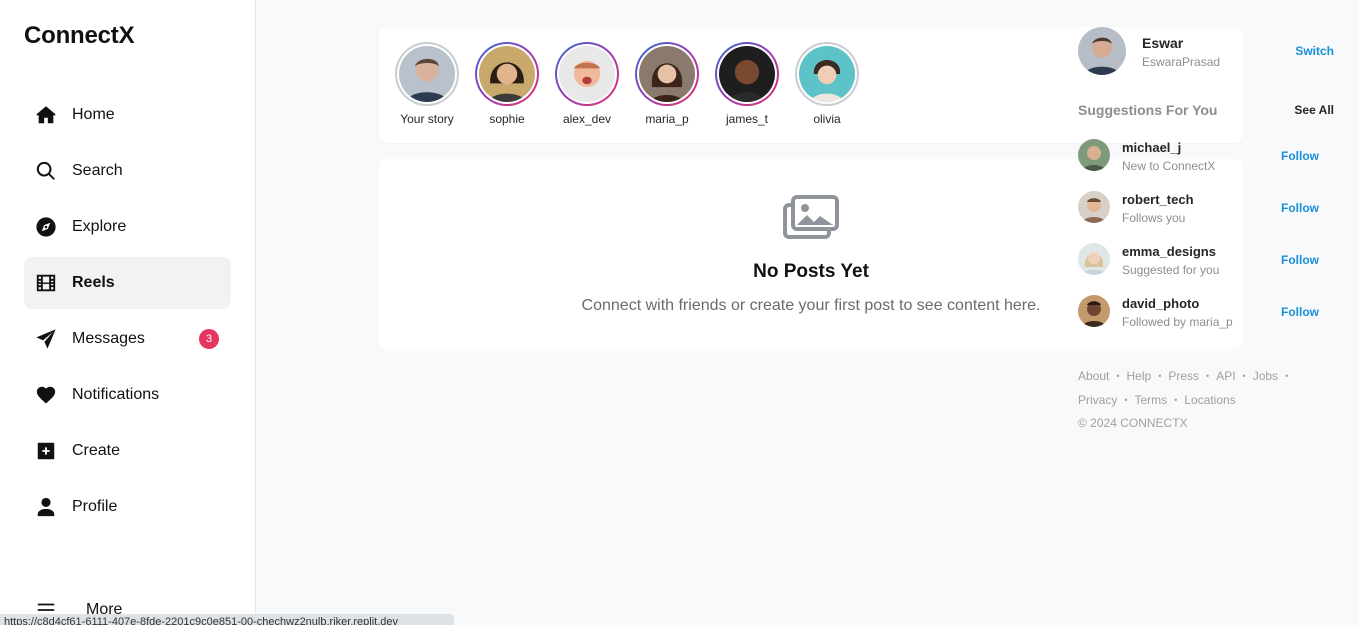 This screenshot has width=1359, height=625. I want to click on story-username: sophie, so click(507, 119).